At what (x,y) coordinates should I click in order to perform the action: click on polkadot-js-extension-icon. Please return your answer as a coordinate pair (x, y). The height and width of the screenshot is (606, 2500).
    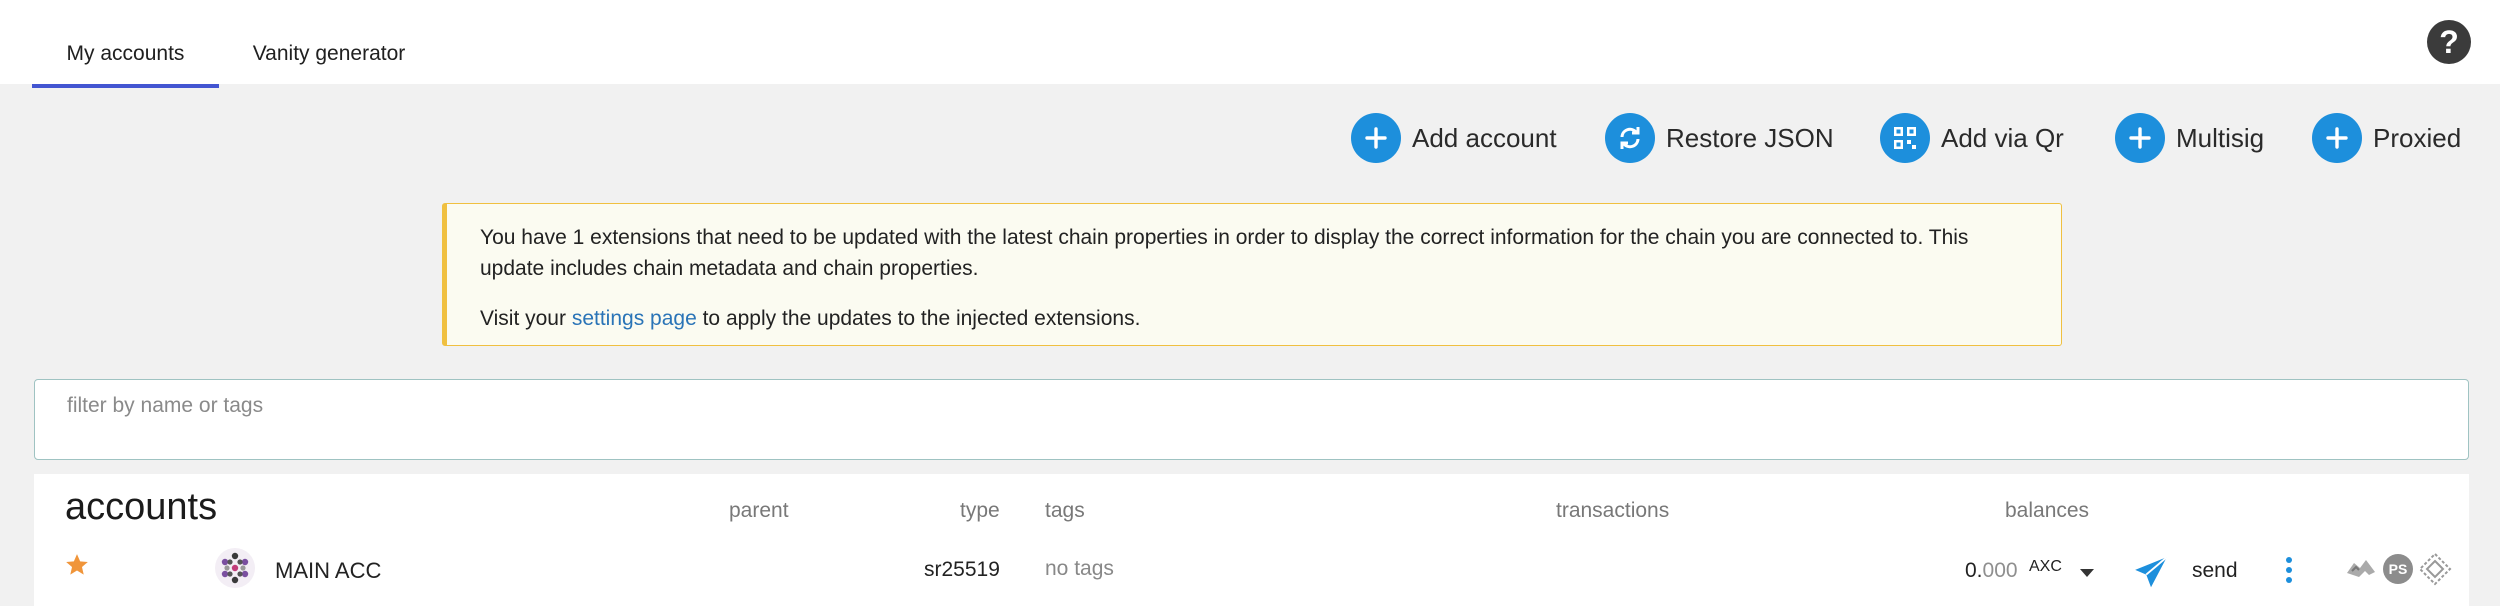
    Looking at the image, I should click on (2361, 570).